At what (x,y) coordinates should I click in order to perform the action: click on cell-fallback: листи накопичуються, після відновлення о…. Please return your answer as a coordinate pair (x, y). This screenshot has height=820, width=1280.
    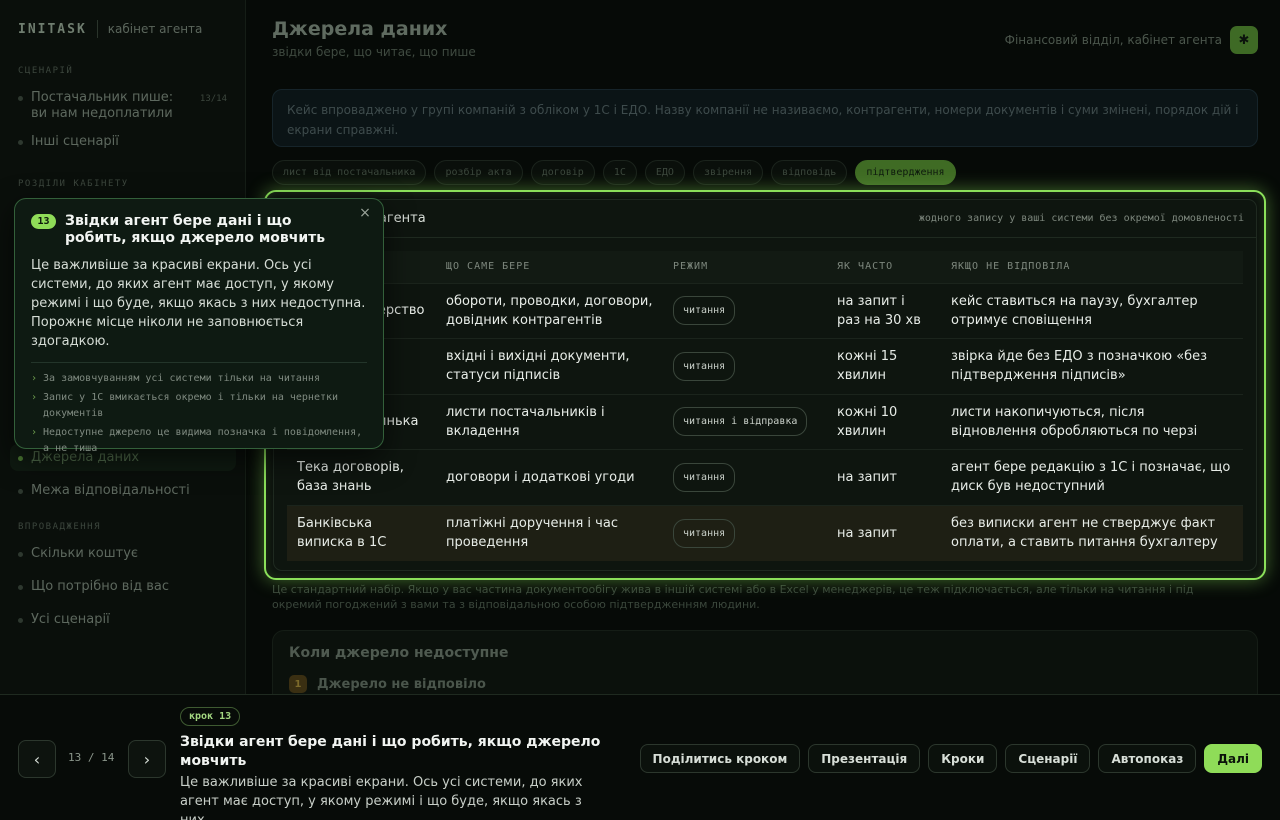
    Looking at the image, I should click on (1092, 421).